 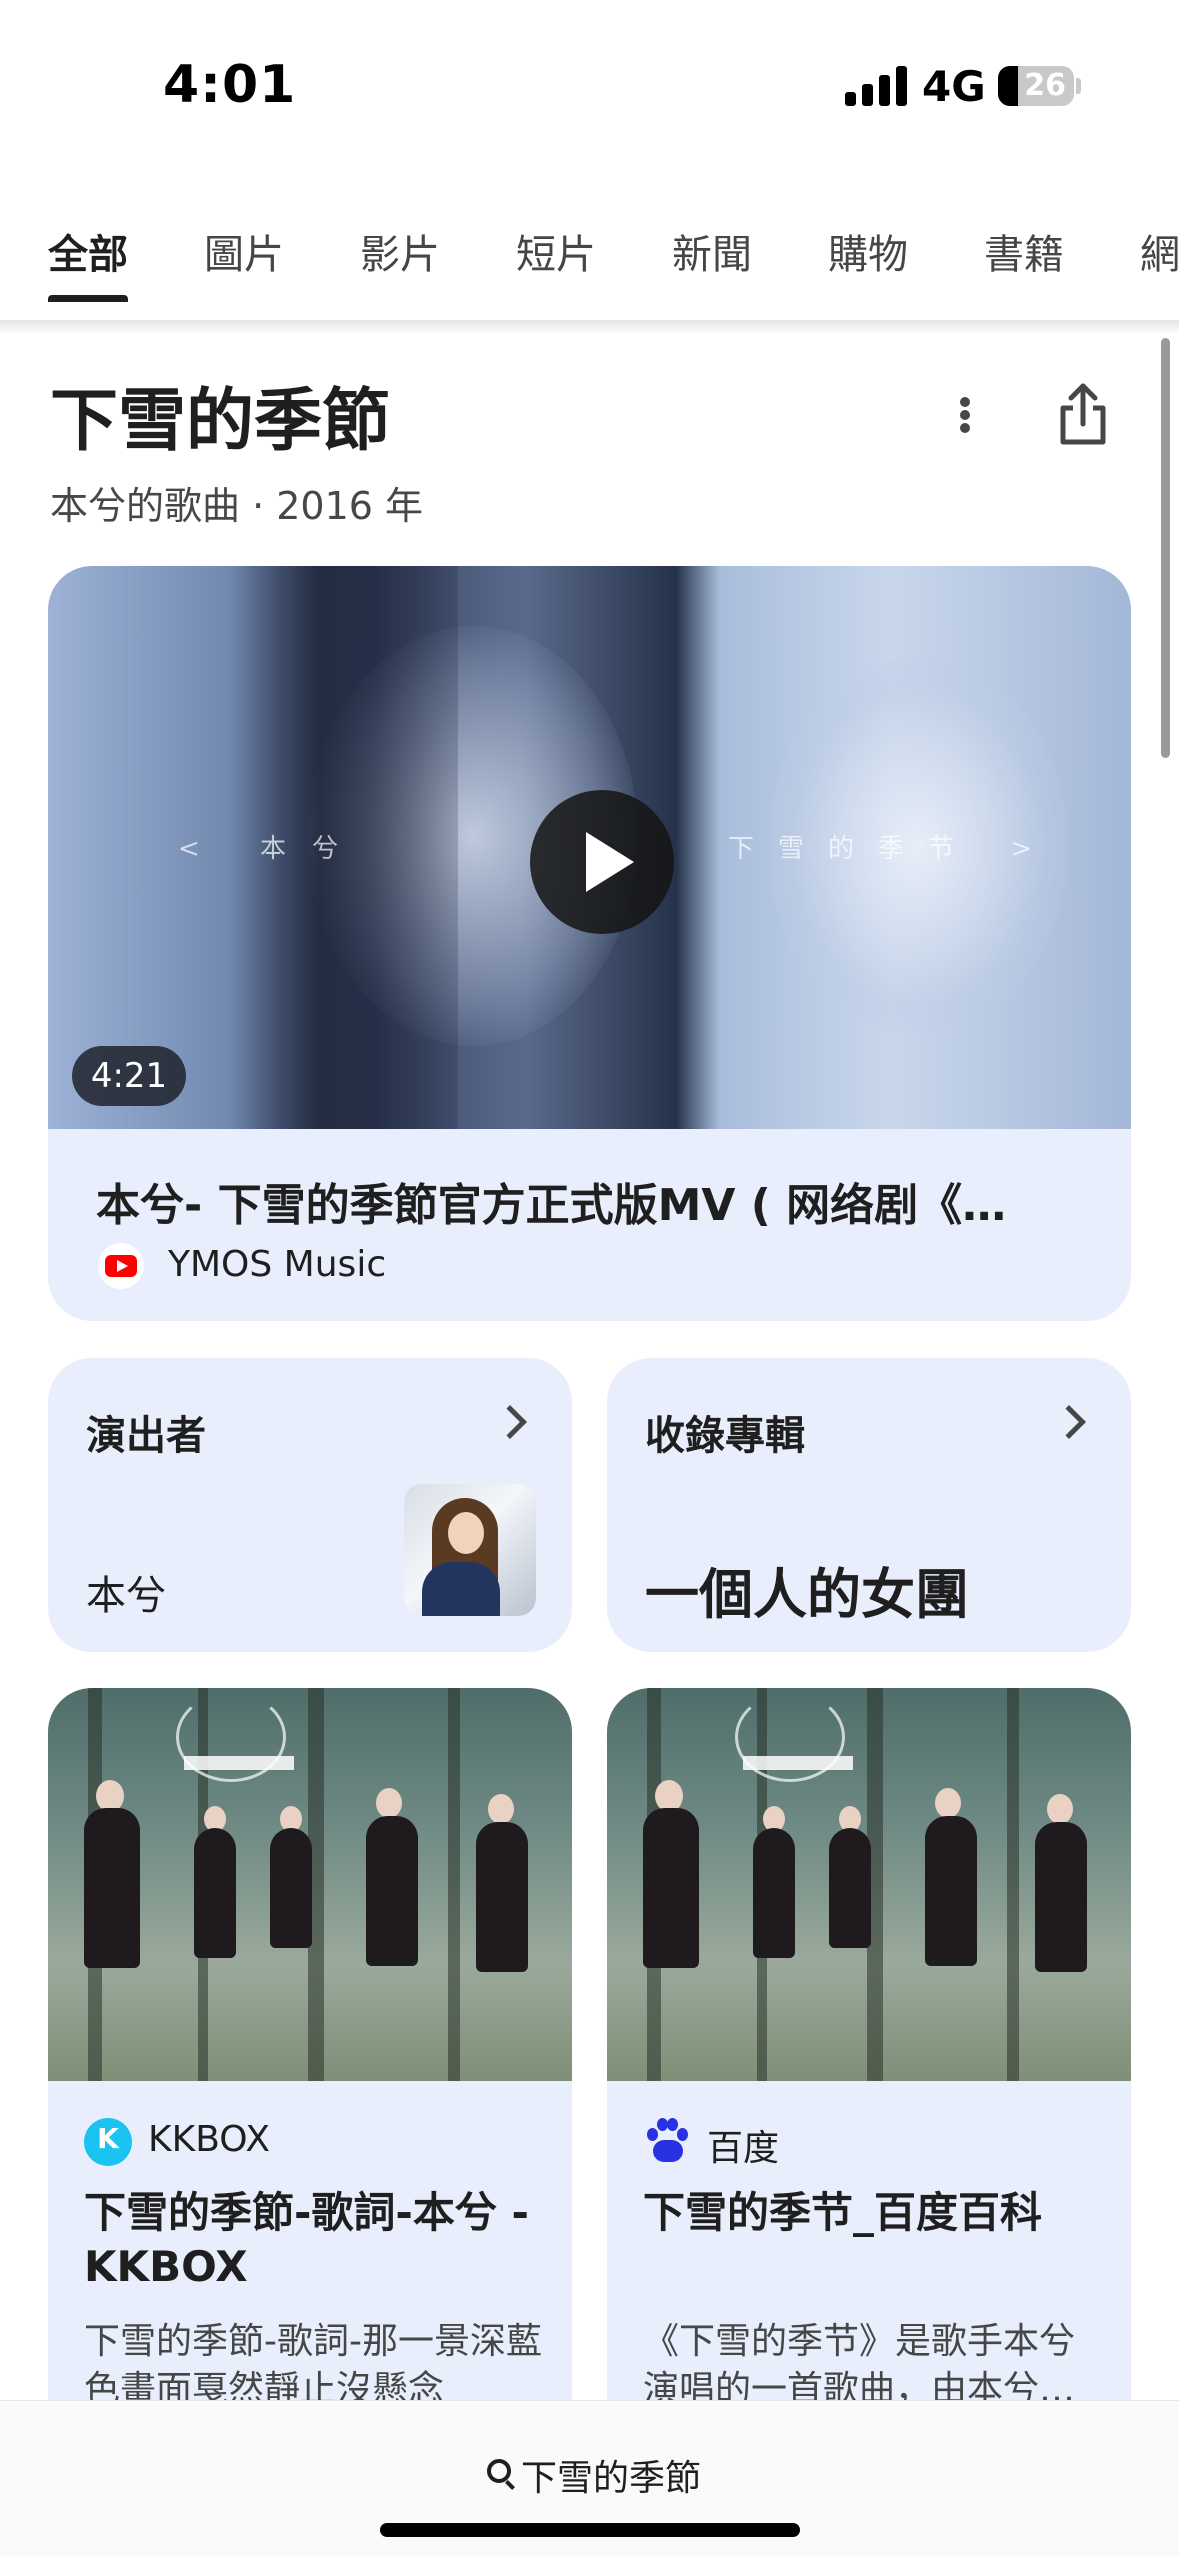 What do you see at coordinates (725, 1436) in the screenshot?
I see `album-label: 收錄專輯` at bounding box center [725, 1436].